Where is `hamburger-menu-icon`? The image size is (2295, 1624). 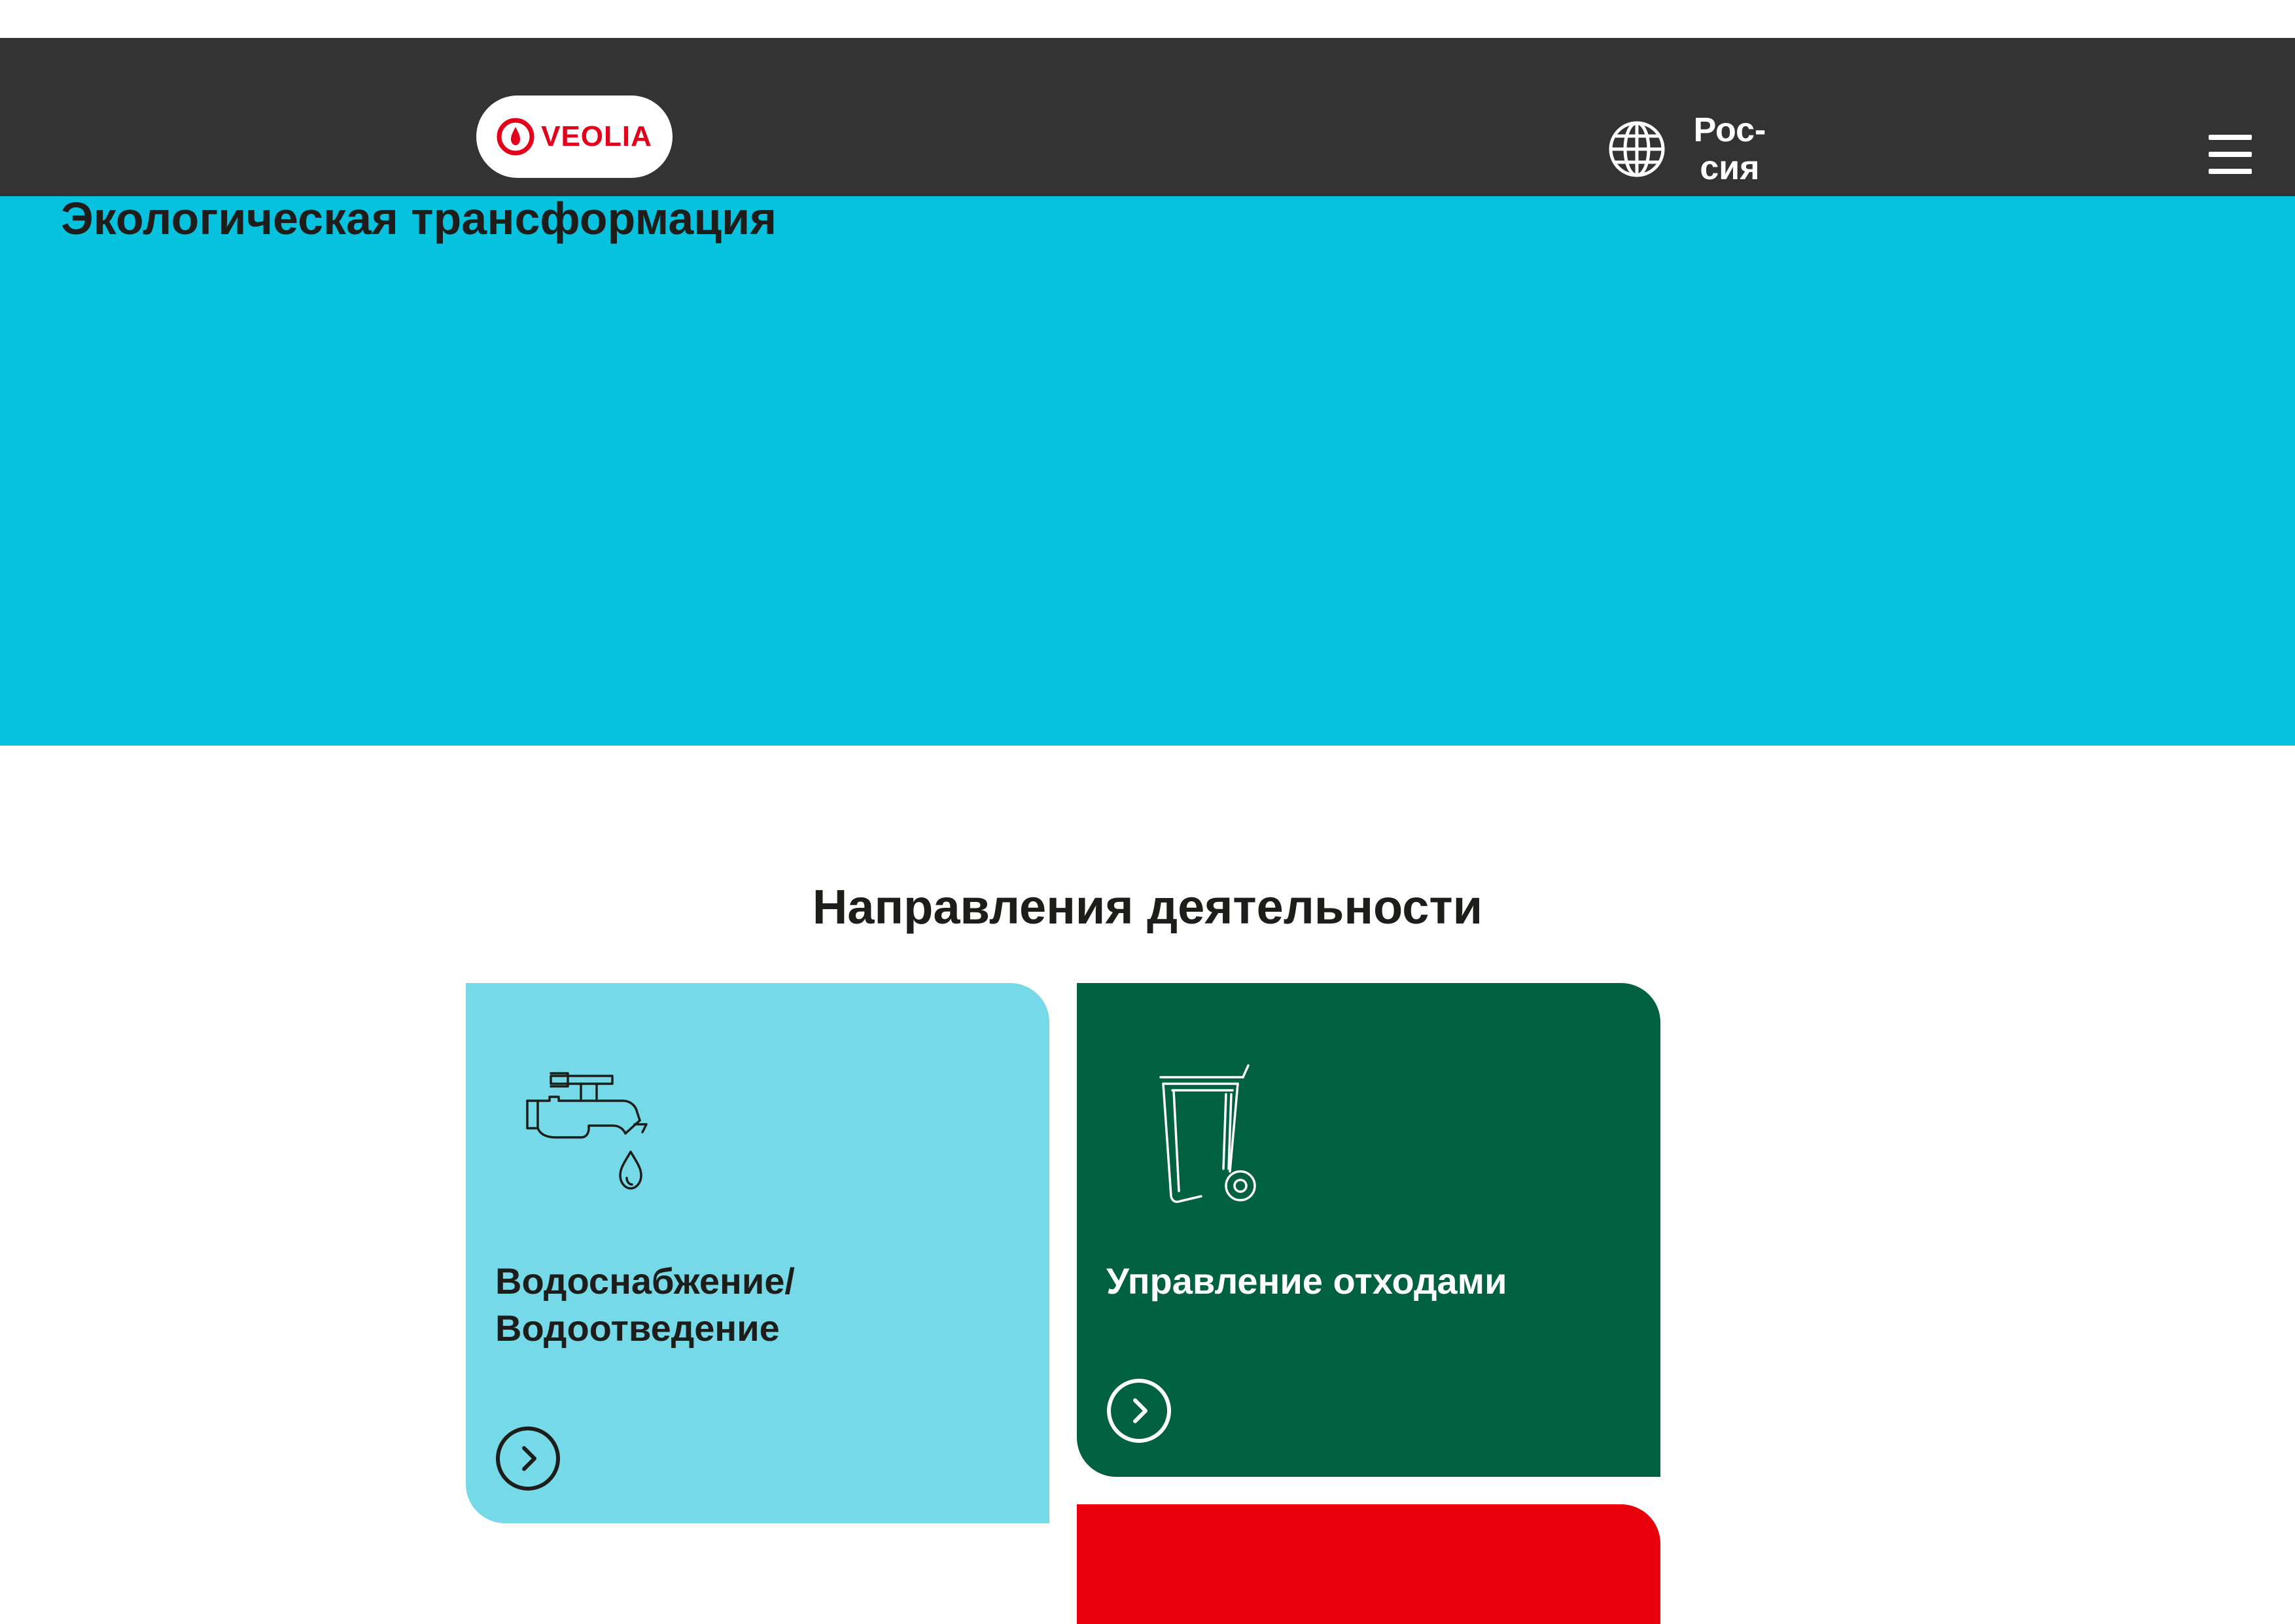 hamburger-menu-icon is located at coordinates (2230, 154).